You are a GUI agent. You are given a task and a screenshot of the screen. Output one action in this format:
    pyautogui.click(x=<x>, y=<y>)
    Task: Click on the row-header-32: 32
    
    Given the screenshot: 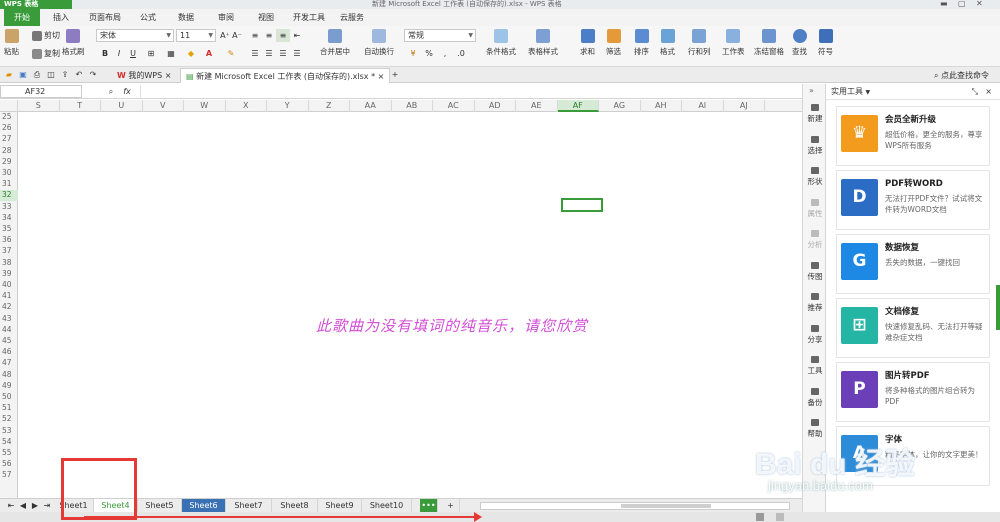 What is the action you would take?
    pyautogui.click(x=9, y=195)
    